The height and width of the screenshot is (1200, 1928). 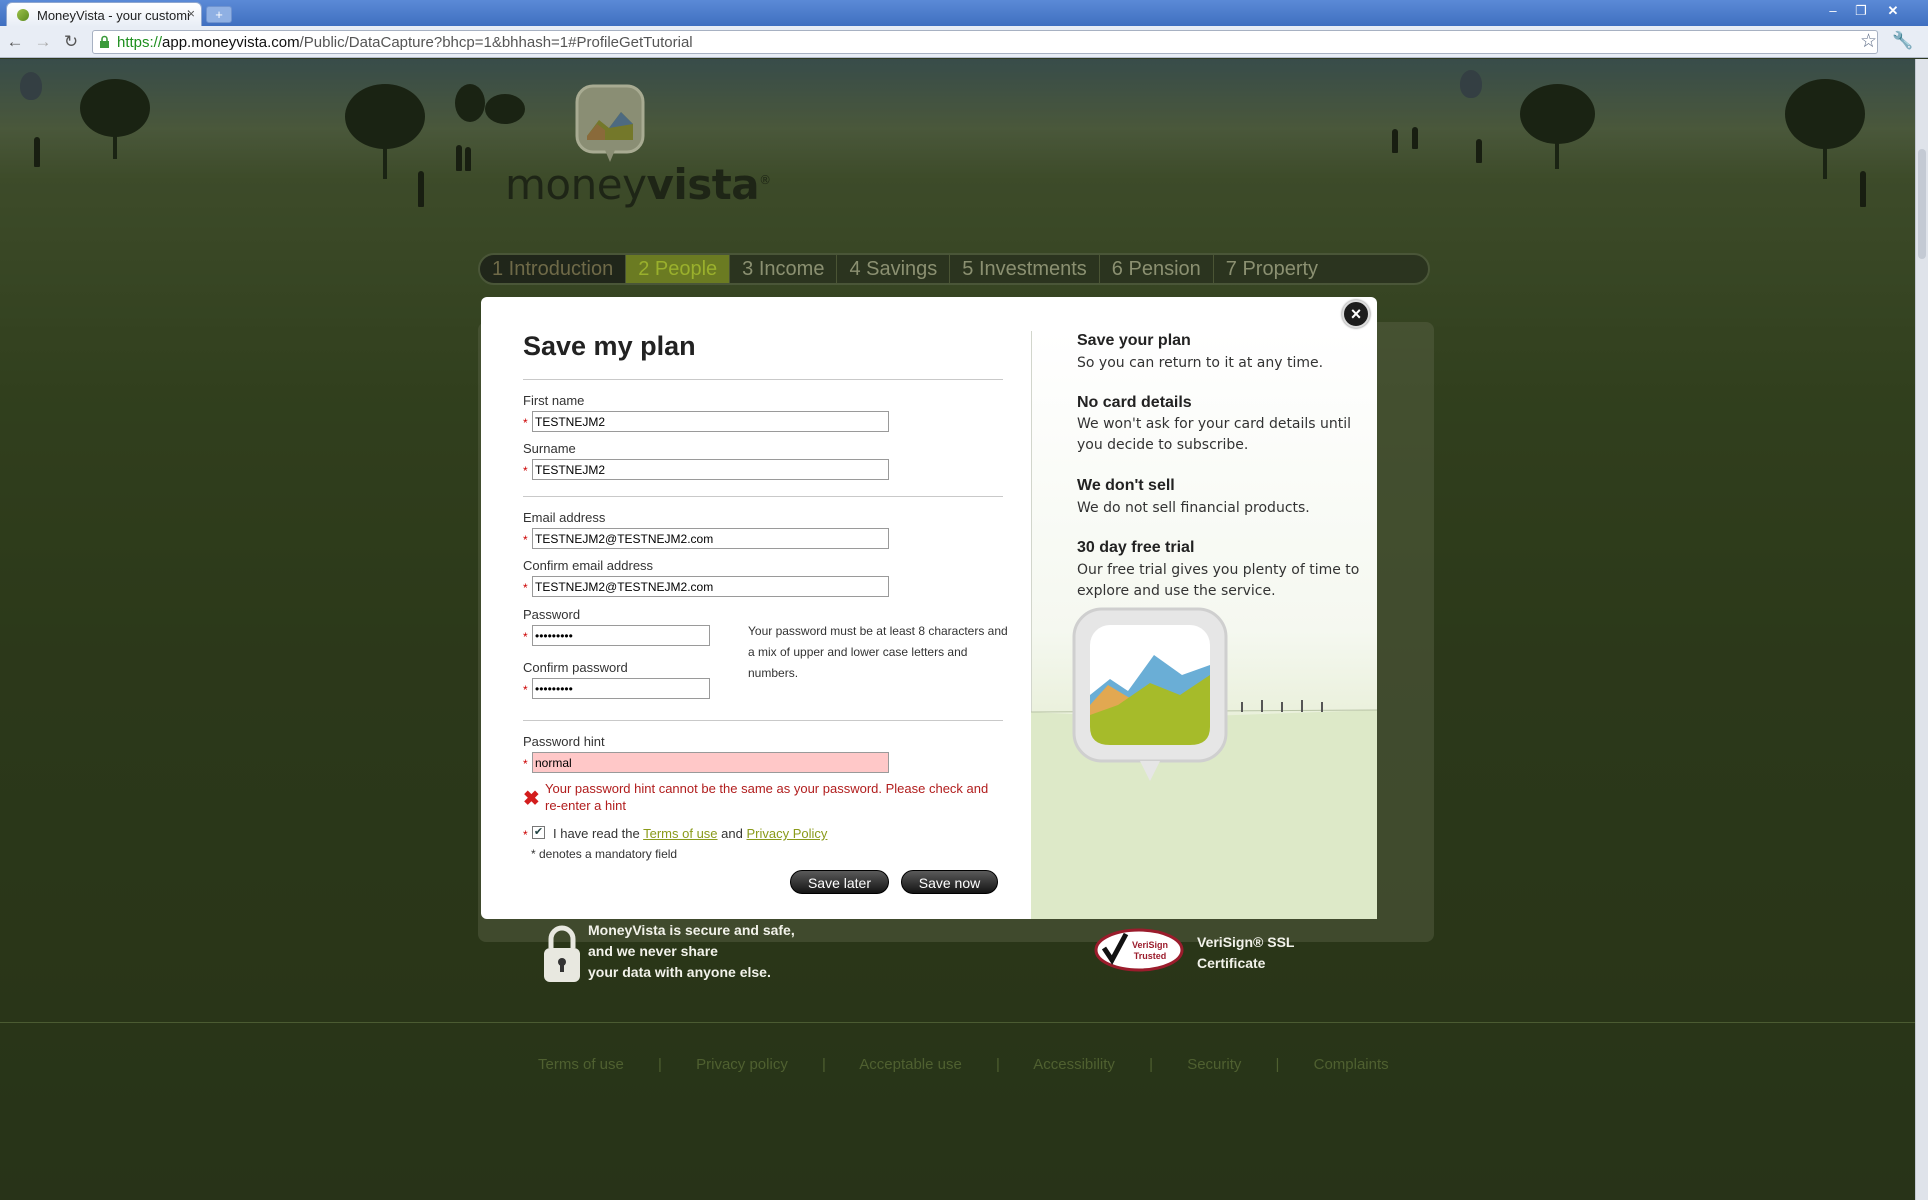 I want to click on terms-of-use-link: Terms of use, so click(x=680, y=833).